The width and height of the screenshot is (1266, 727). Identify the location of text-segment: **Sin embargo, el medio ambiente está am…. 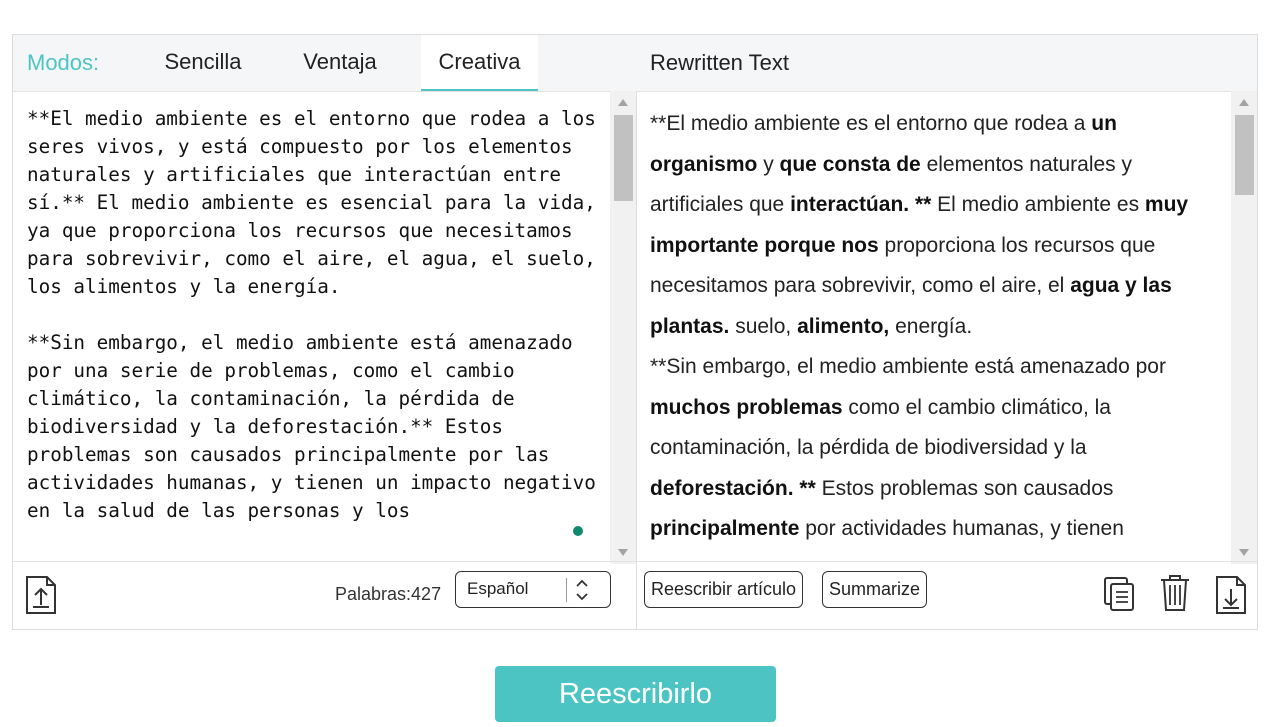
(908, 366).